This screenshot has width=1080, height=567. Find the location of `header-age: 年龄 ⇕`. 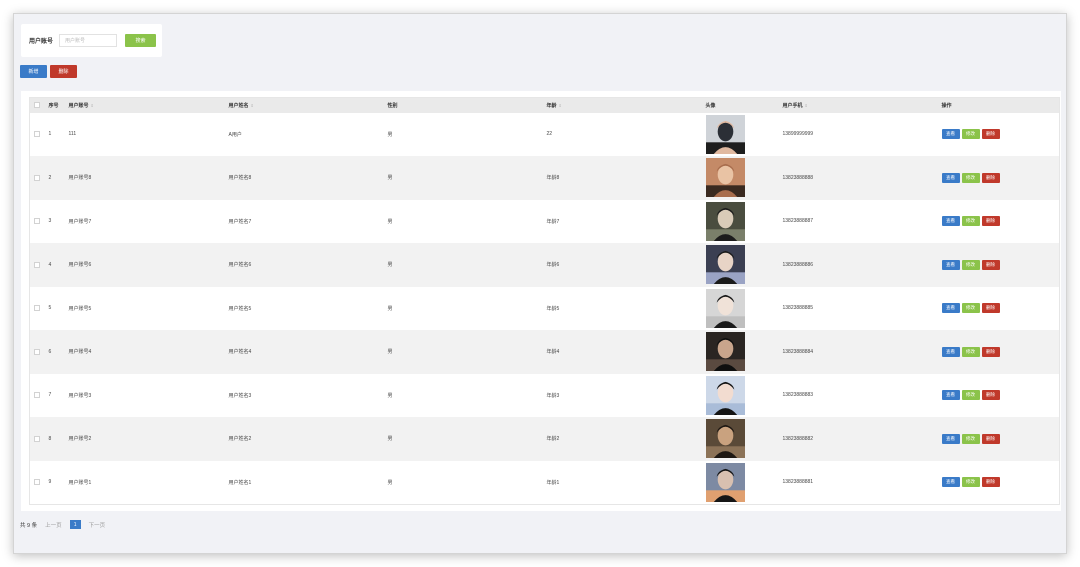

header-age: 年龄 ⇕ is located at coordinates (622, 105).